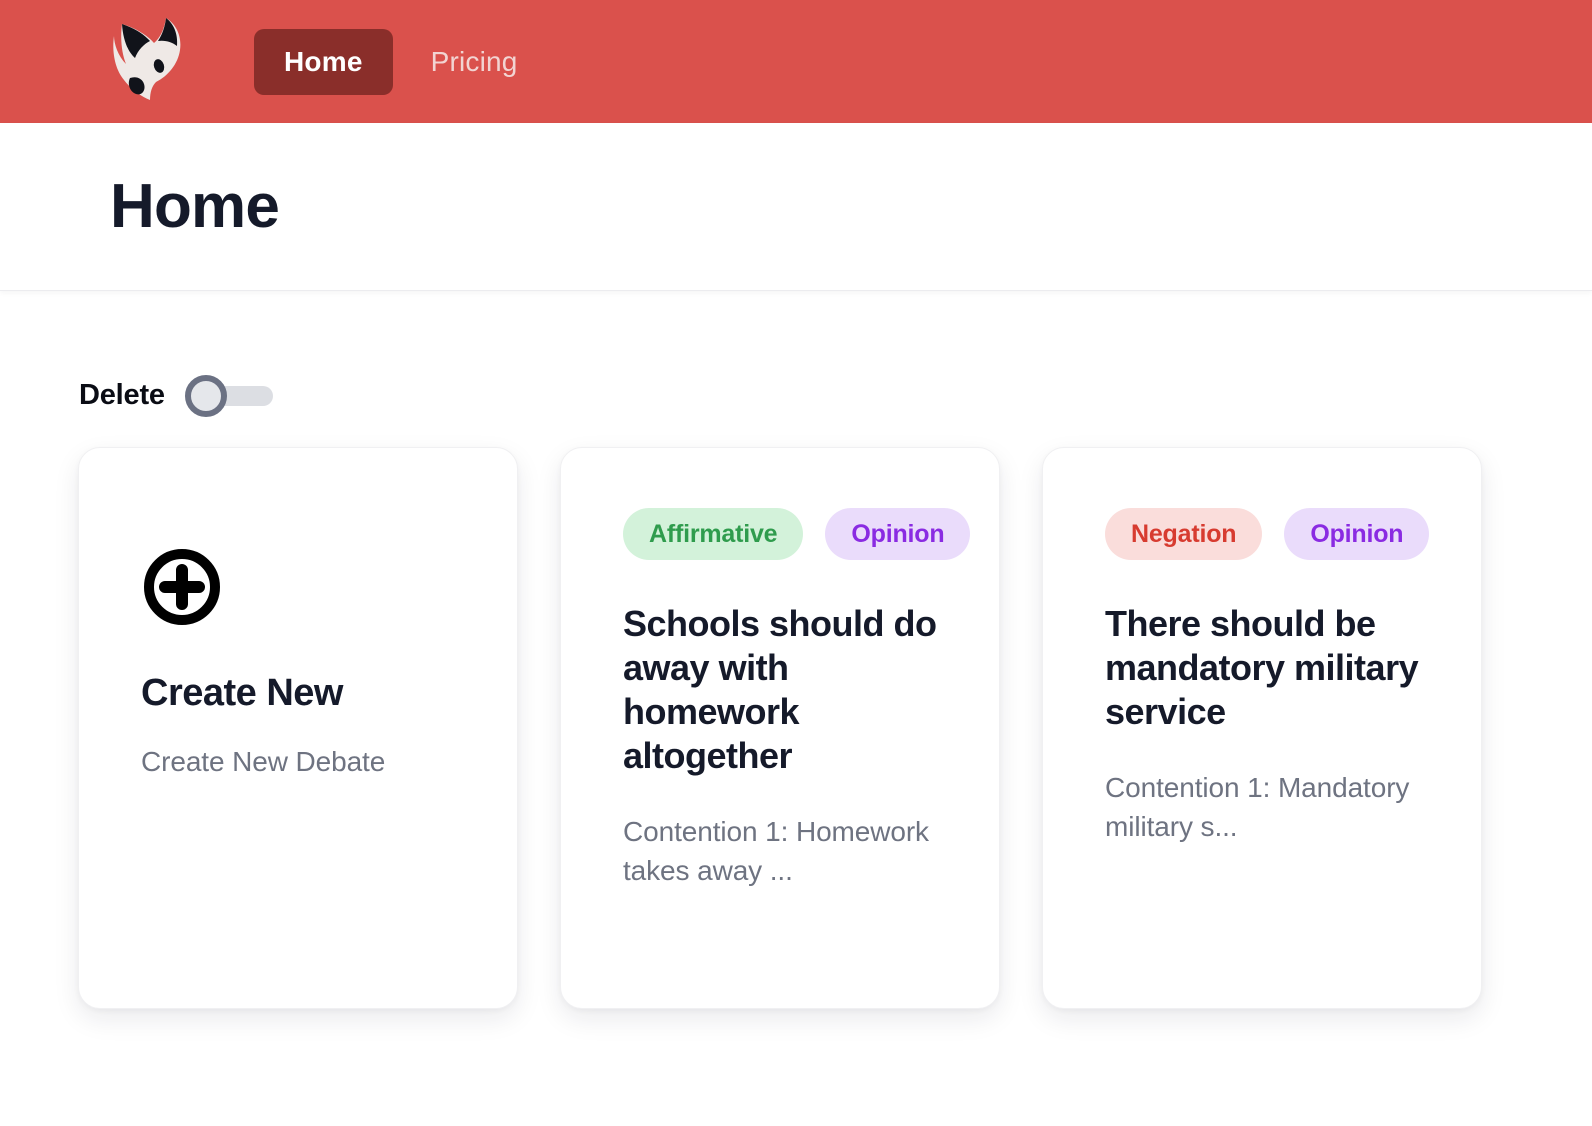 The width and height of the screenshot is (1592, 1126). I want to click on delete-toggle-row: Delete, so click(796, 354).